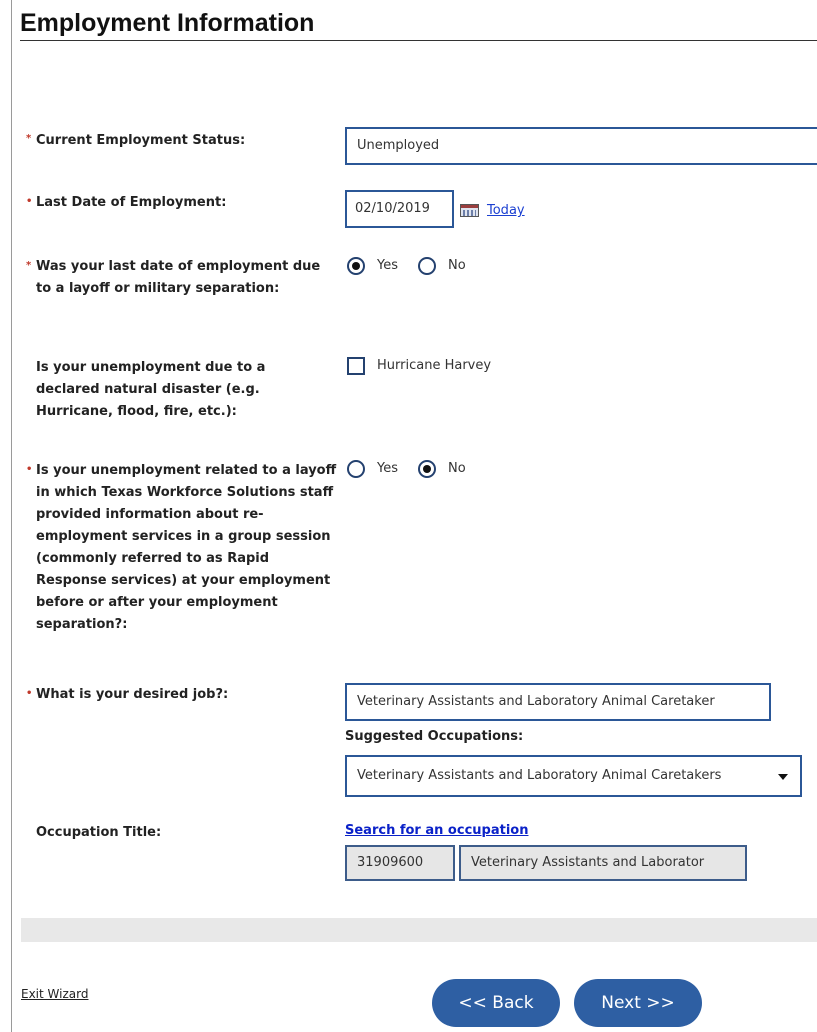 This screenshot has width=817, height=1032. Describe the element at coordinates (356, 366) in the screenshot. I see `hurricane-harvey-checkbox` at that location.